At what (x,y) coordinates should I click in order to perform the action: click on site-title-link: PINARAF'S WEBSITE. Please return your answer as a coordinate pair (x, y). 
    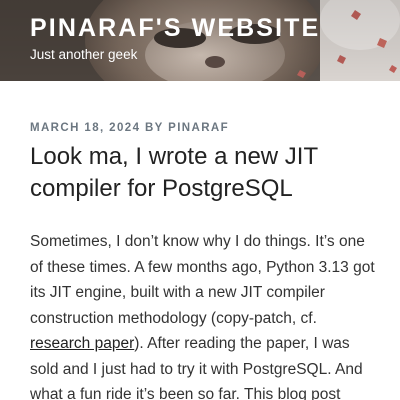
    Looking at the image, I should click on (175, 28).